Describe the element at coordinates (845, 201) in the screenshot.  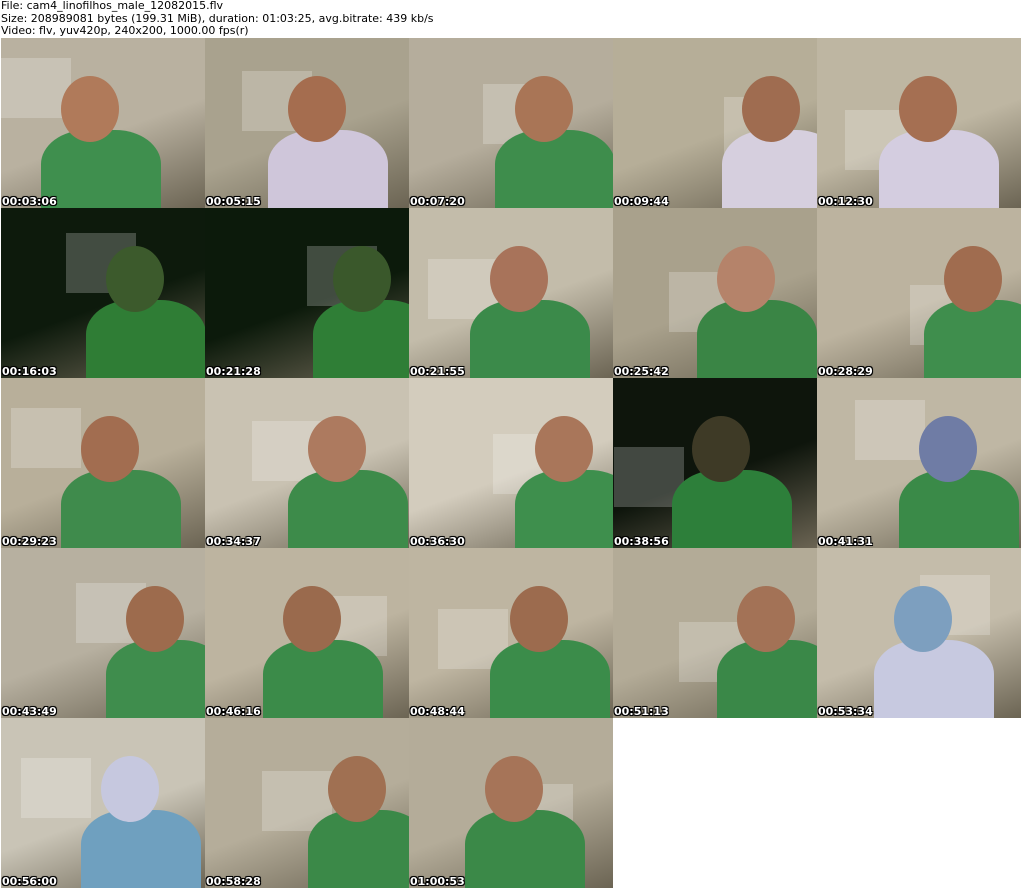
I see `thumbnail-timestamp: 00:12:30` at that location.